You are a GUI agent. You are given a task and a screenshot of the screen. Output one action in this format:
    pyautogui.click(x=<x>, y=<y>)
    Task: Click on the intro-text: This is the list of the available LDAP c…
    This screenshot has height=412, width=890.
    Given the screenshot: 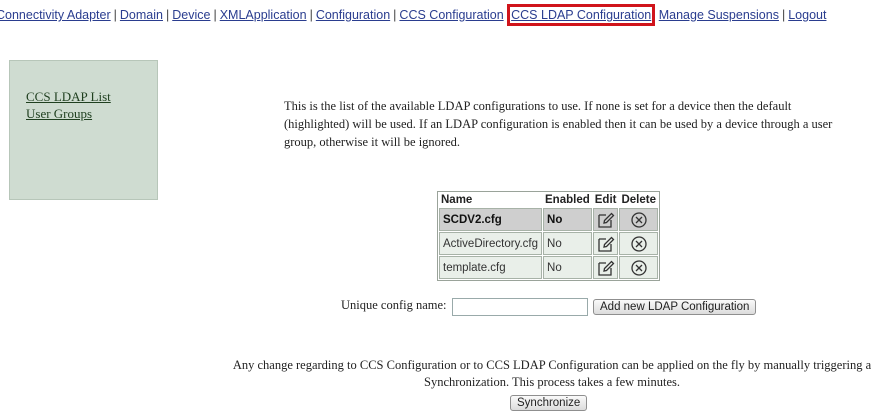 What is the action you would take?
    pyautogui.click(x=558, y=124)
    